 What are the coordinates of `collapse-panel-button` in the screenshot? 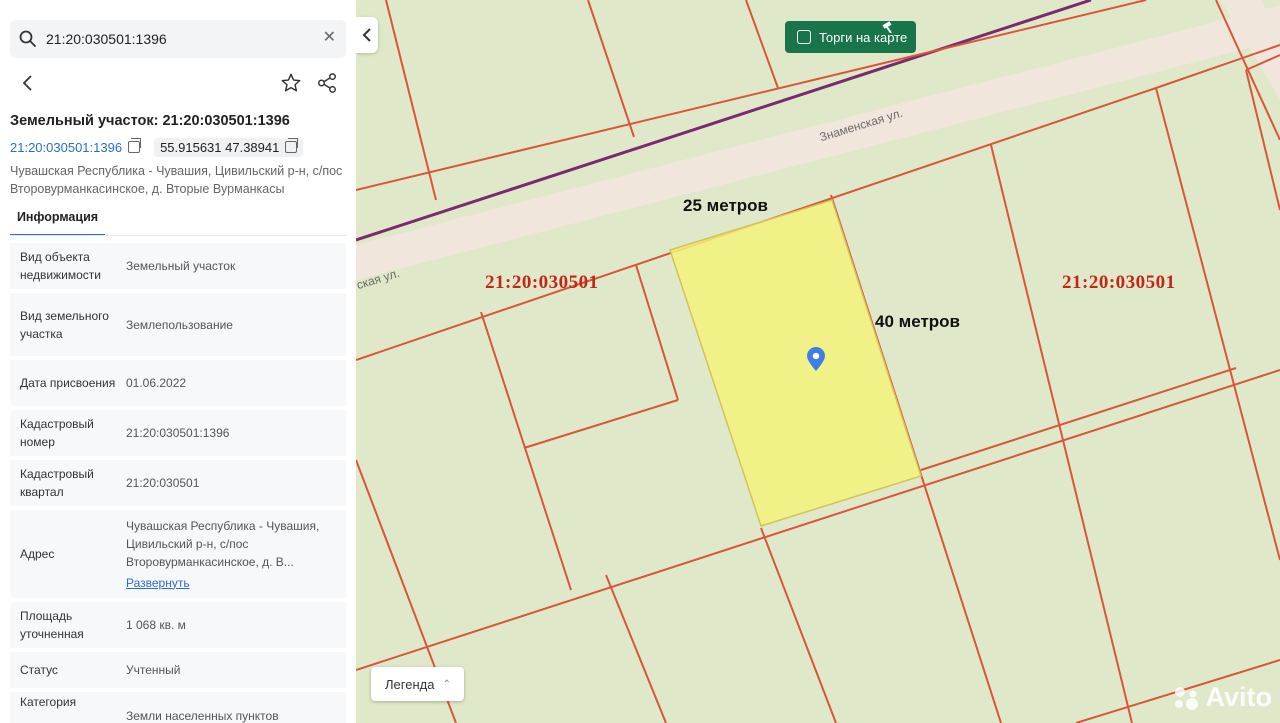 It's located at (367, 35).